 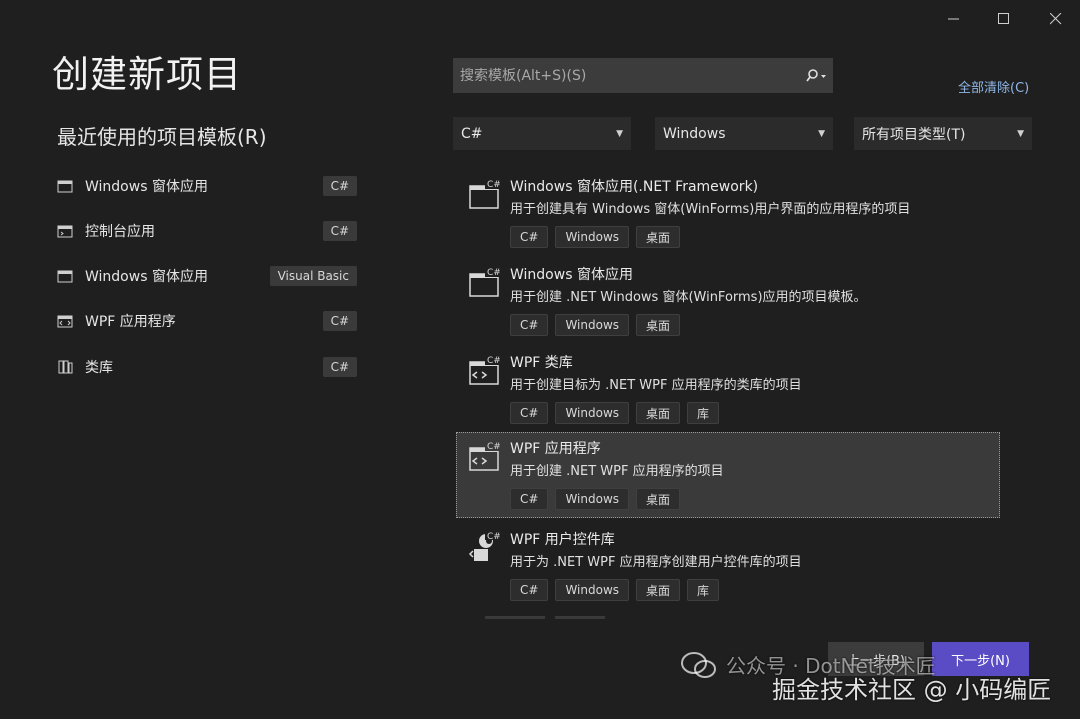 I want to click on next-template-partial, so click(x=545, y=617).